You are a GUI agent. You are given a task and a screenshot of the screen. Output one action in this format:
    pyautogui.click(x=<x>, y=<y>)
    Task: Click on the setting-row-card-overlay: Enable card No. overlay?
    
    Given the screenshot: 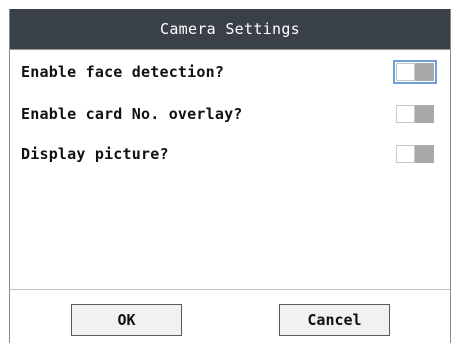 What is the action you would take?
    pyautogui.click(x=230, y=114)
    